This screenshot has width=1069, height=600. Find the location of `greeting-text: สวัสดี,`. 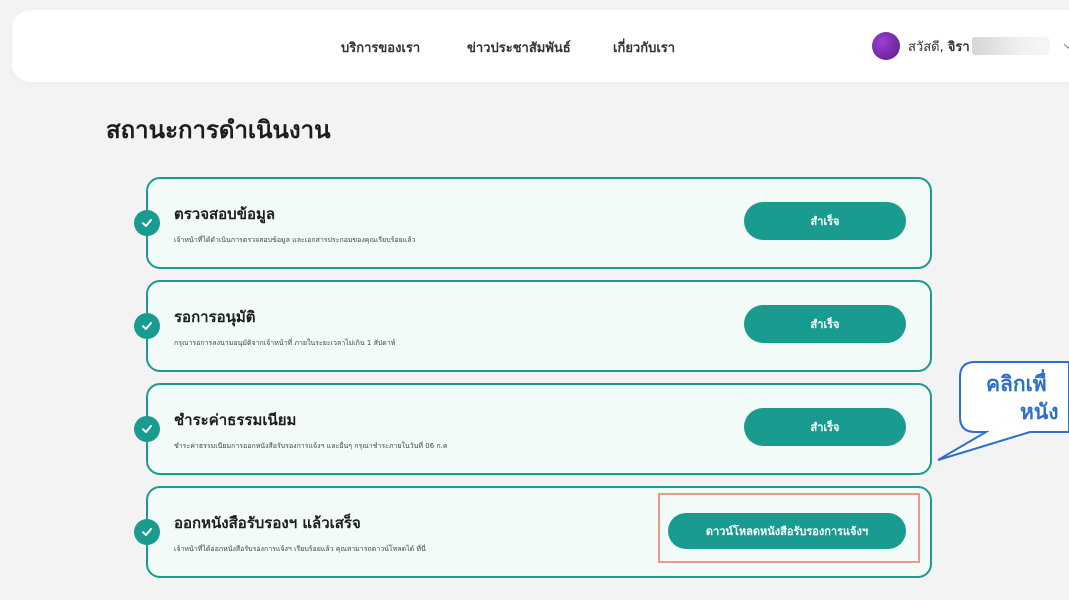

greeting-text: สวัสดี, is located at coordinates (926, 47).